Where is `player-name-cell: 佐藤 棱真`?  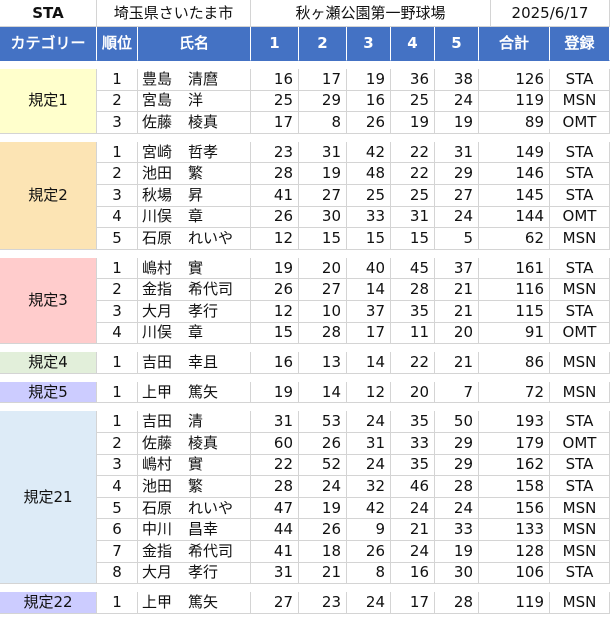 player-name-cell: 佐藤 棱真 is located at coordinates (194, 123).